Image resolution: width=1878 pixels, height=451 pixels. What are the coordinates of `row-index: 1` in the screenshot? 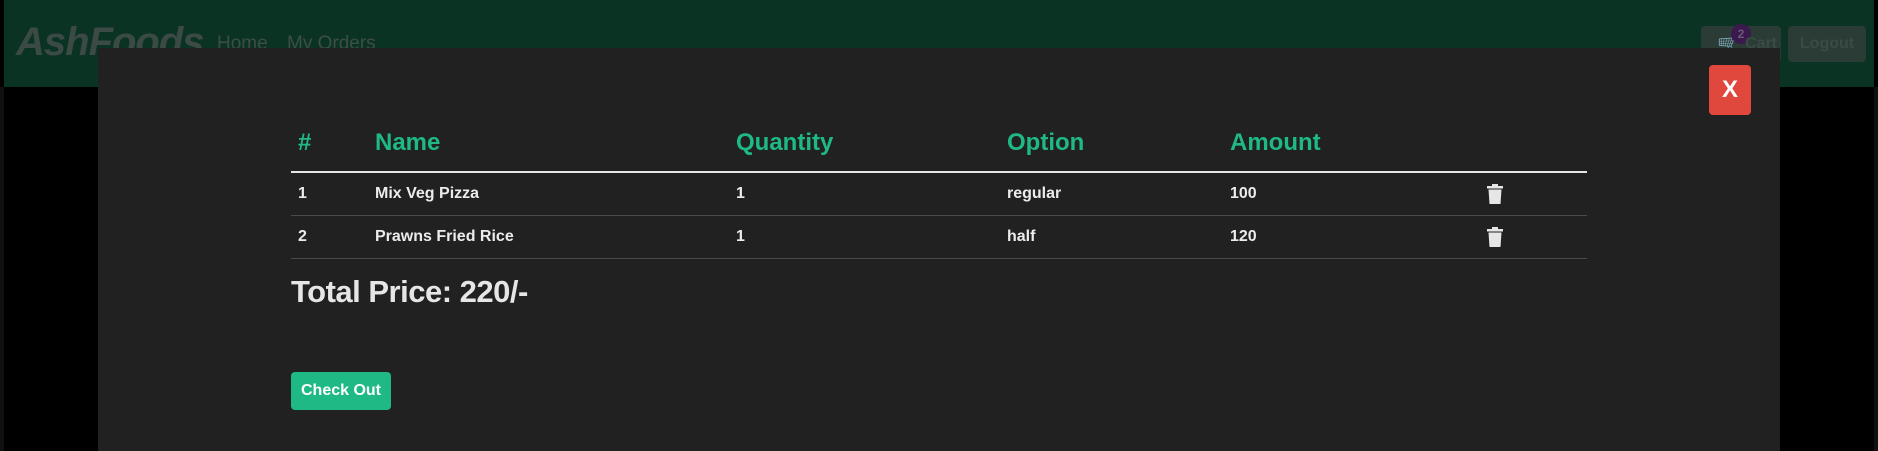 It's located at (329, 194).